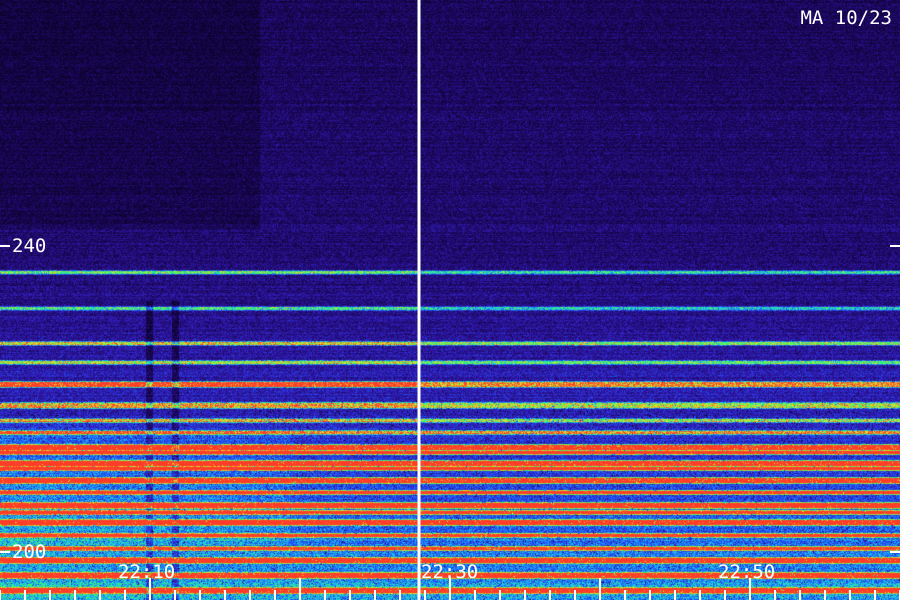  Describe the element at coordinates (746, 572) in the screenshot. I see `time-label-2250: 22:50` at that location.